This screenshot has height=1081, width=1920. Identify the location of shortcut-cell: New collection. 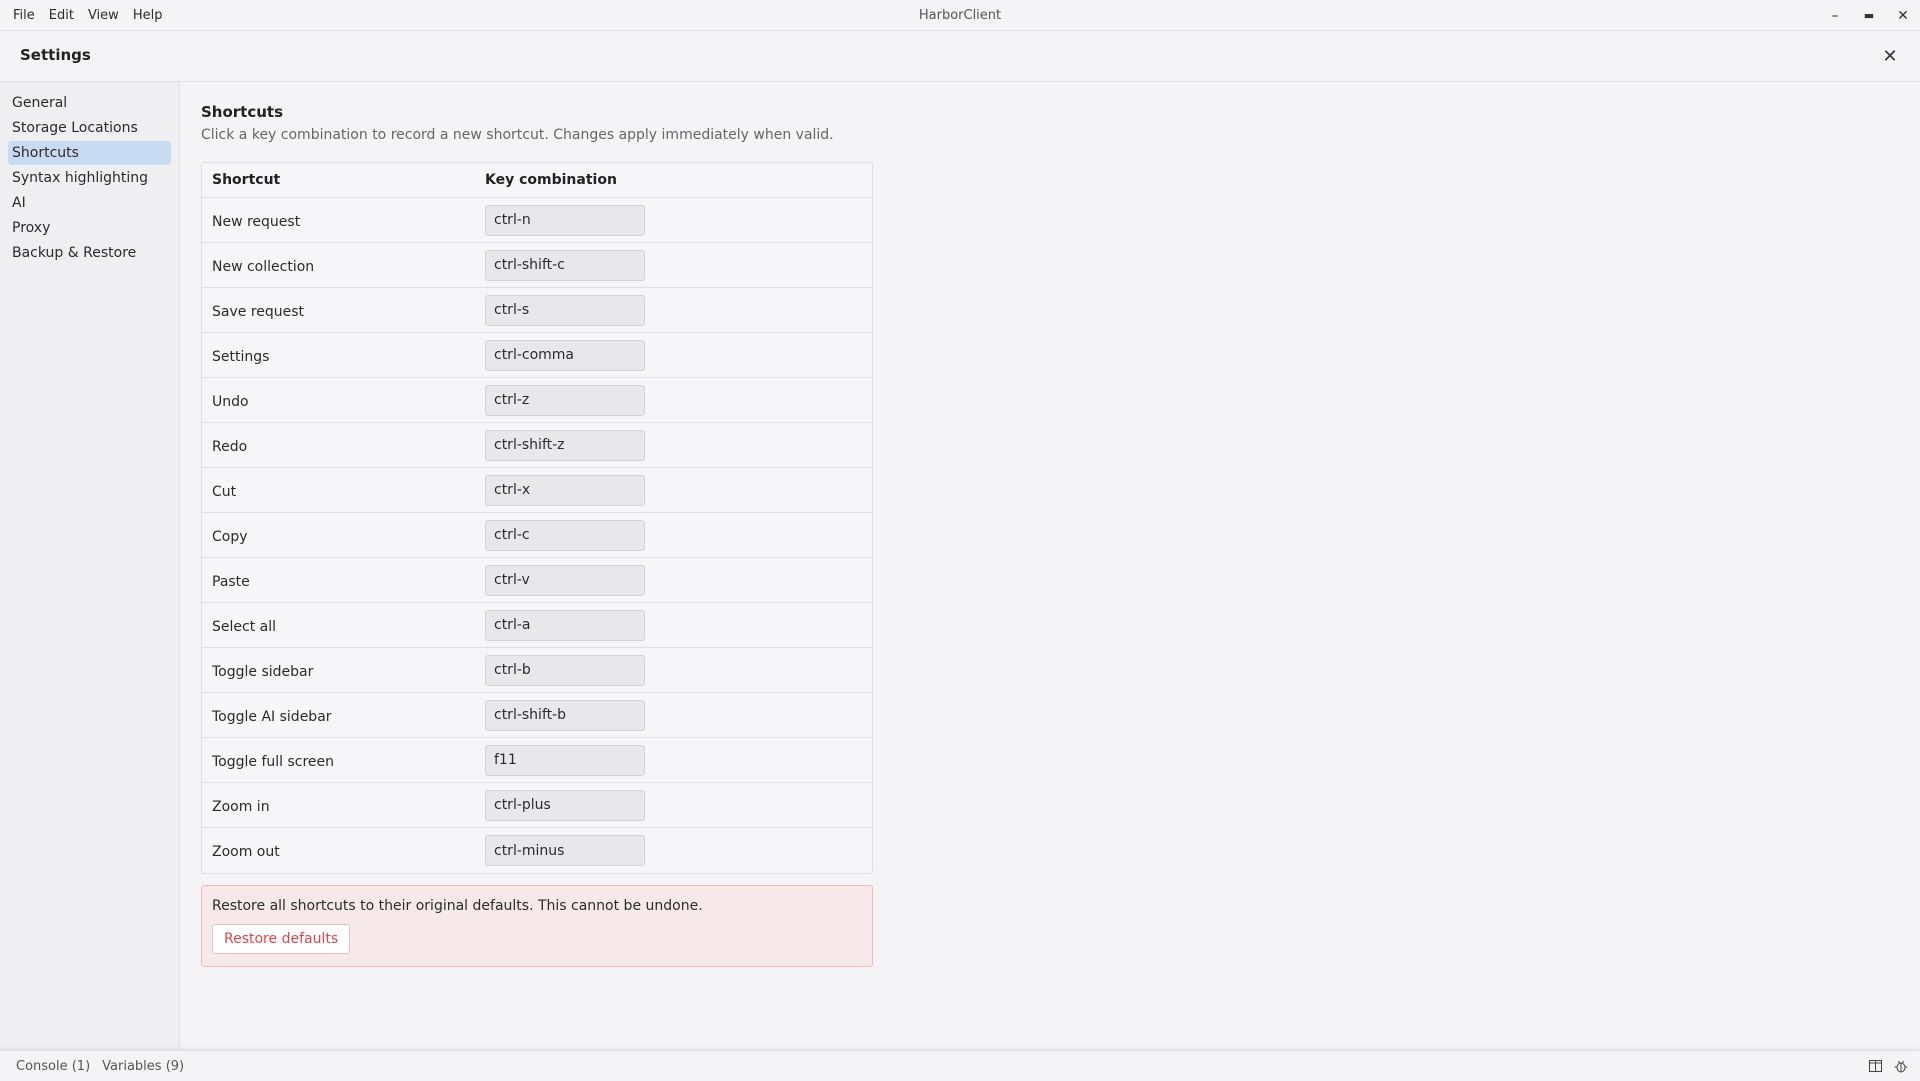
(343, 265).